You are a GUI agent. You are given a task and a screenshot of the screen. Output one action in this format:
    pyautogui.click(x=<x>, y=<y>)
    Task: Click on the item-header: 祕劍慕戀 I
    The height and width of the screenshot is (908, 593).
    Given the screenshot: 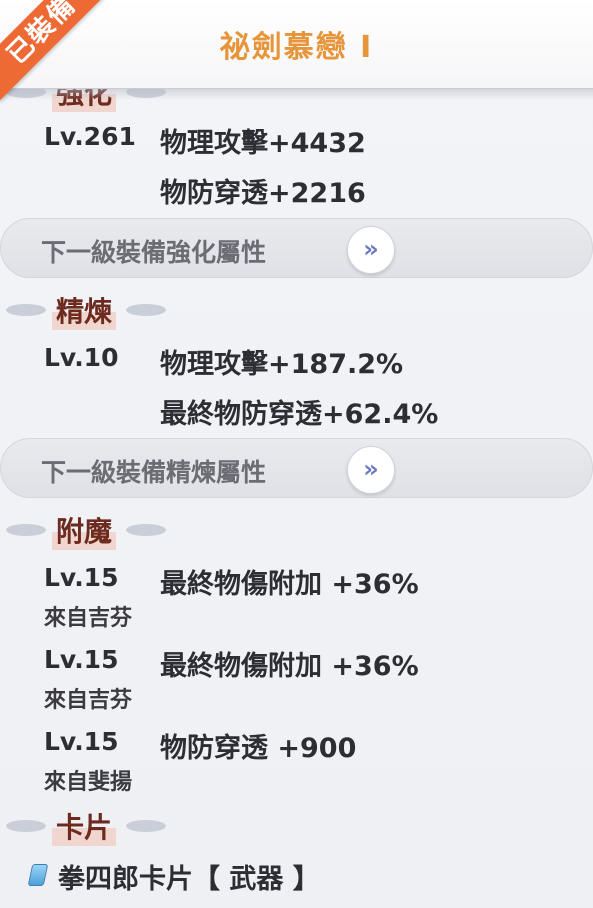 What is the action you would take?
    pyautogui.click(x=296, y=44)
    